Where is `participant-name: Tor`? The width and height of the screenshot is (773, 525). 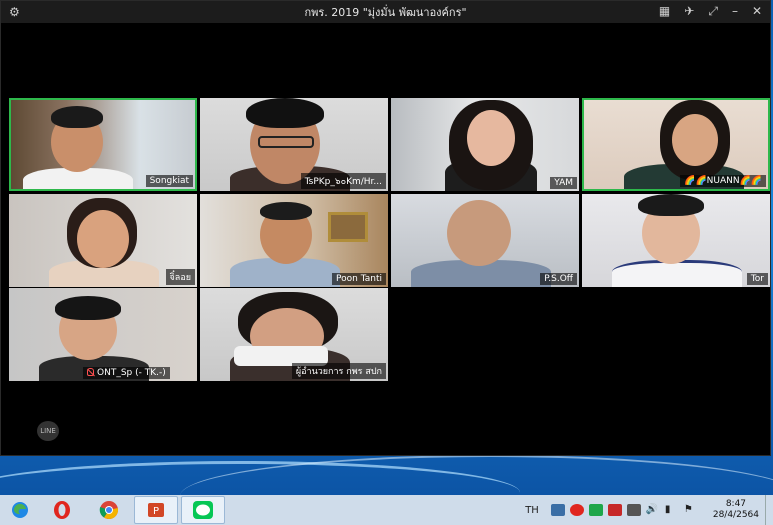 participant-name: Tor is located at coordinates (757, 279).